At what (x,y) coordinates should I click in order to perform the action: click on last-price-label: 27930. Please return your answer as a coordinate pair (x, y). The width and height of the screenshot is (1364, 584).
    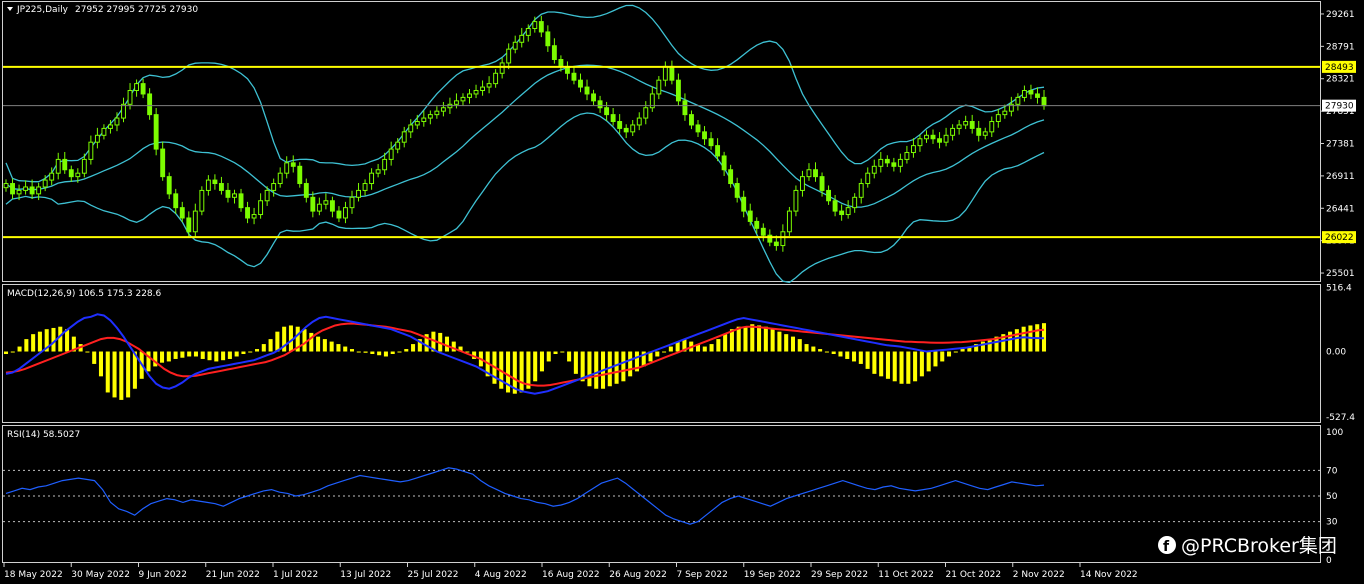
    Looking at the image, I should click on (1339, 107).